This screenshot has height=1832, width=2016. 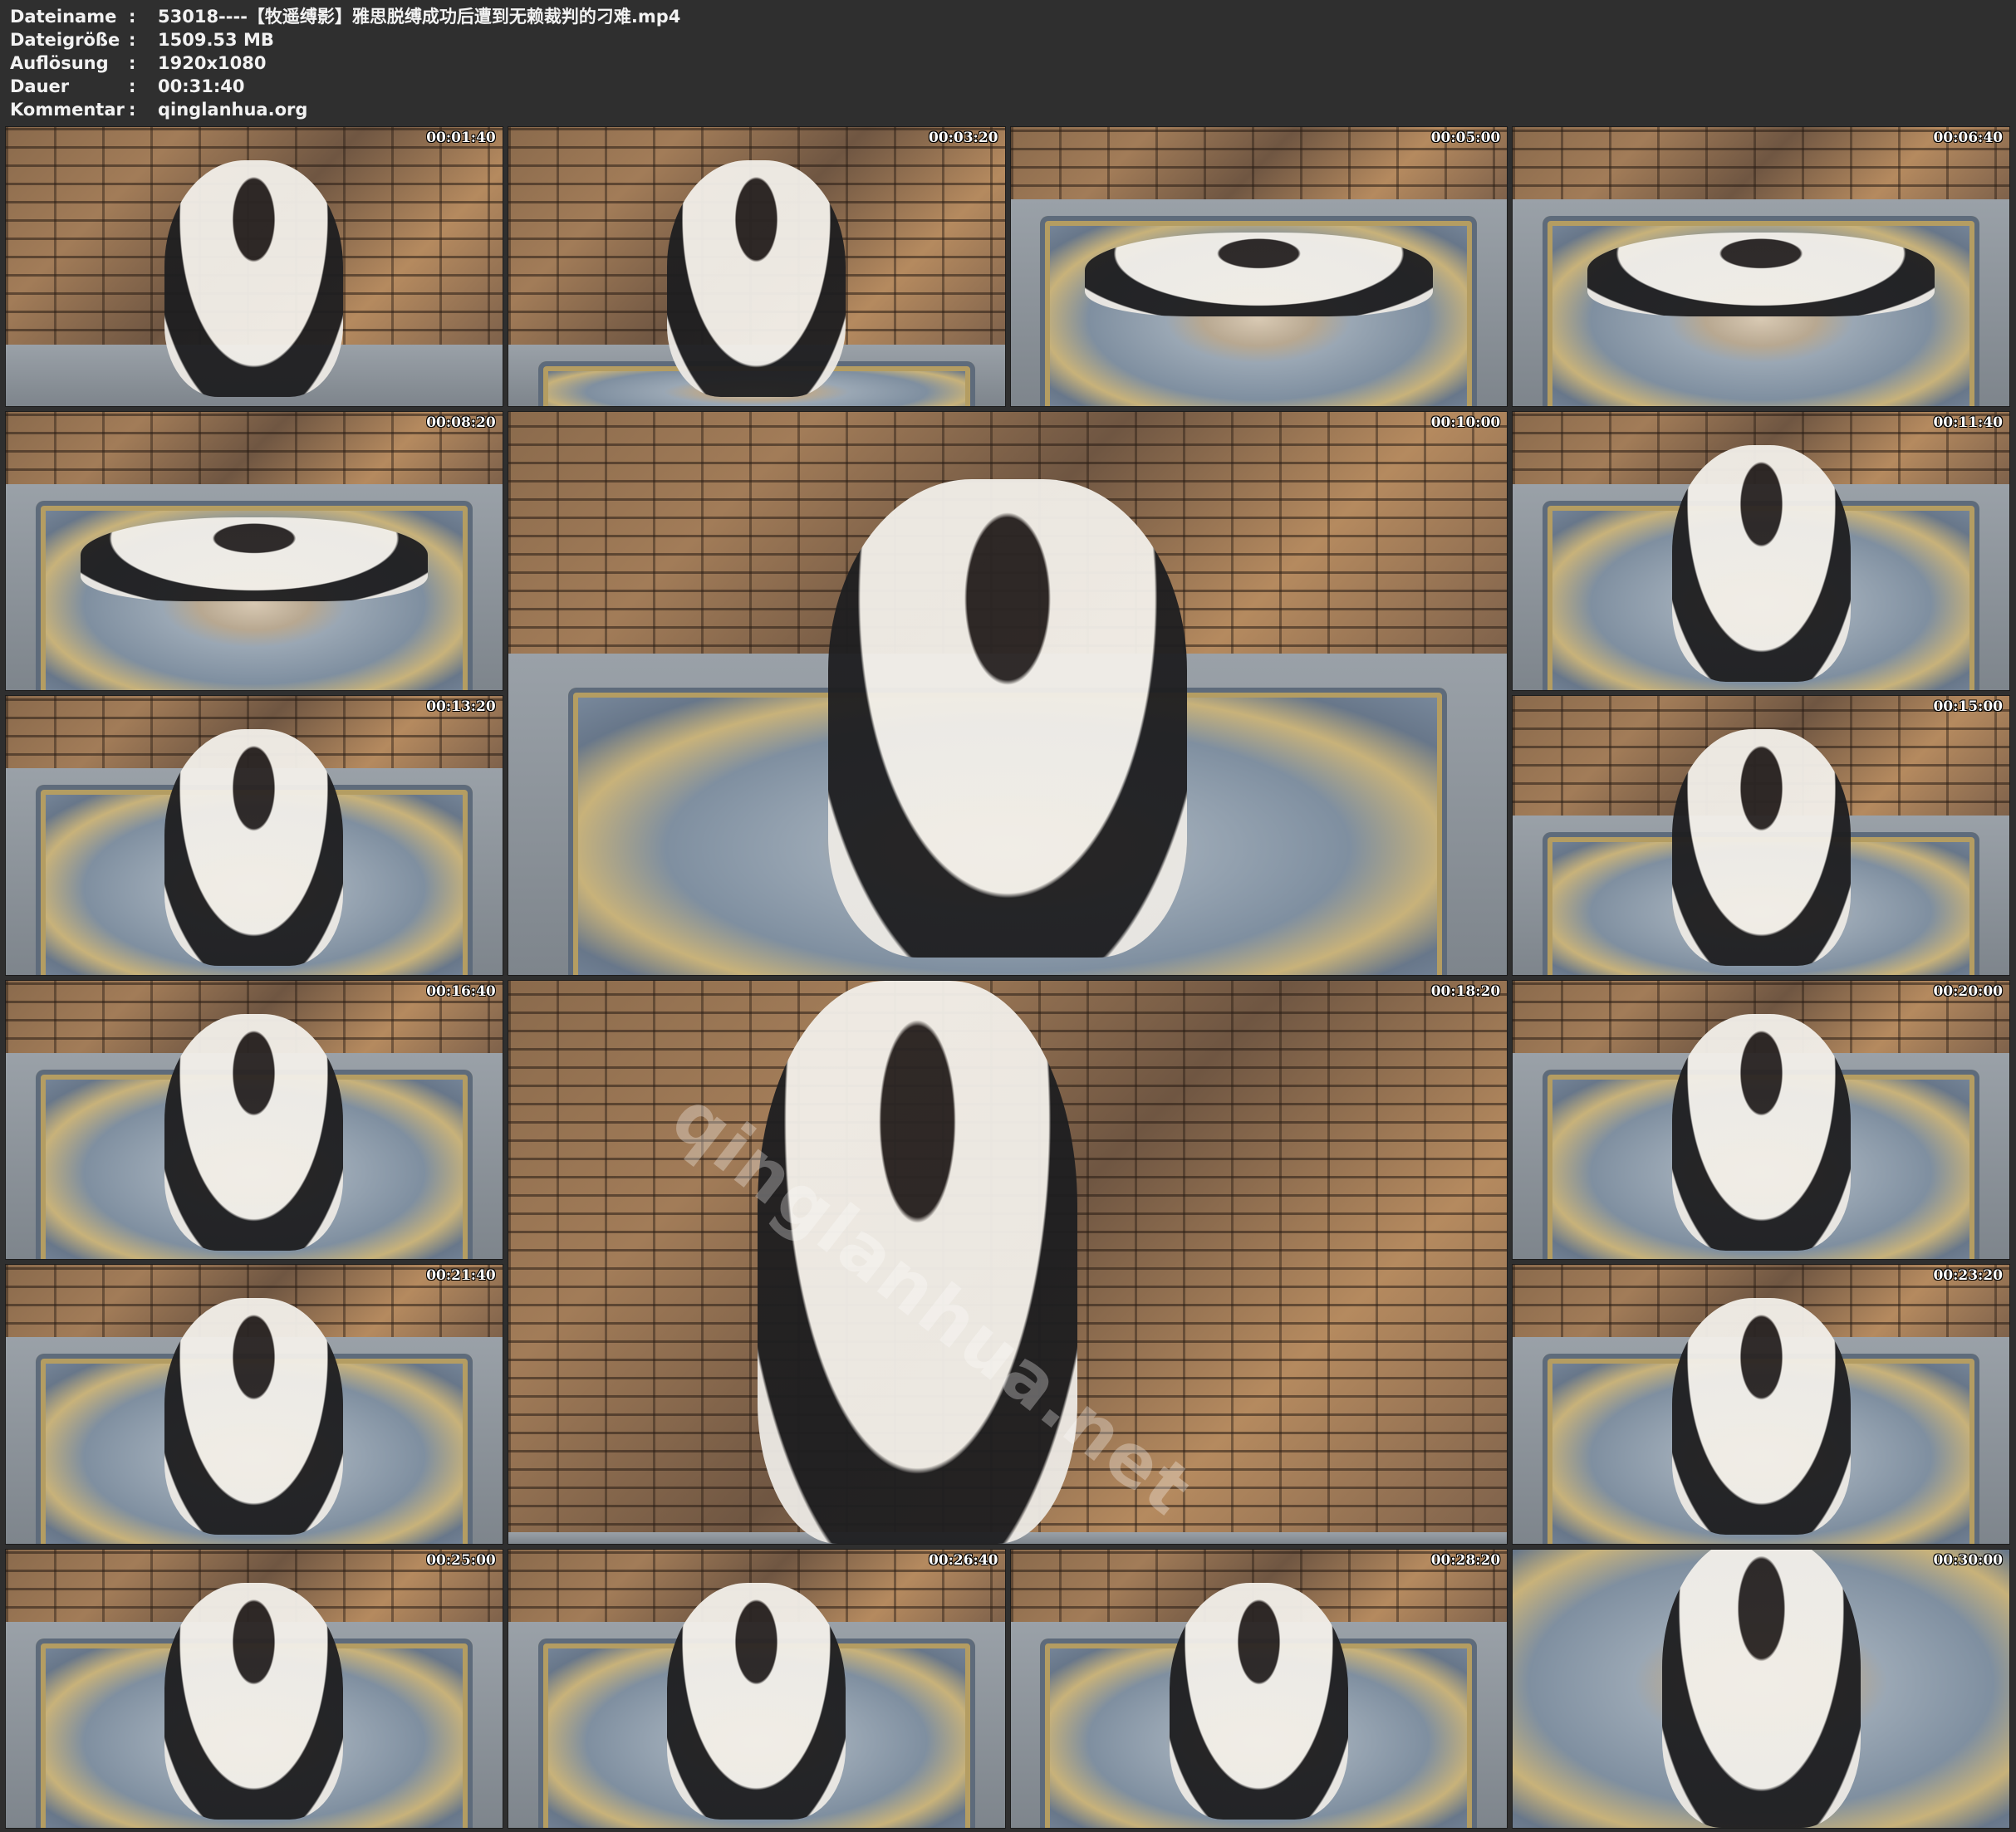 I want to click on info-row-filesize: Dateigröße : 1509.53 MB, so click(x=345, y=39).